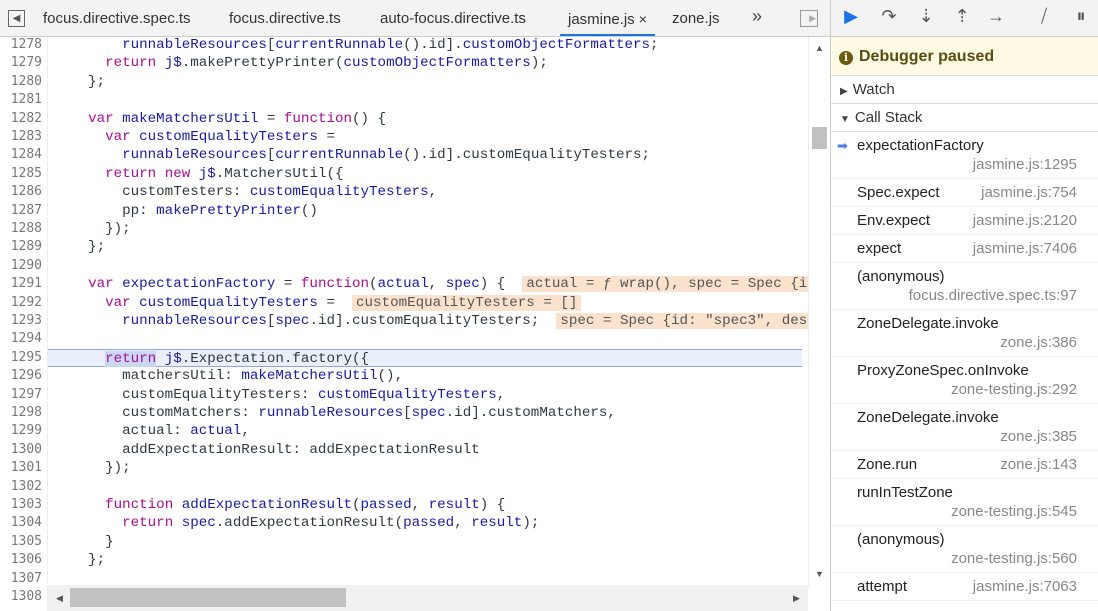 The height and width of the screenshot is (611, 1098). What do you see at coordinates (26, 542) in the screenshot?
I see `line-number: 1305` at bounding box center [26, 542].